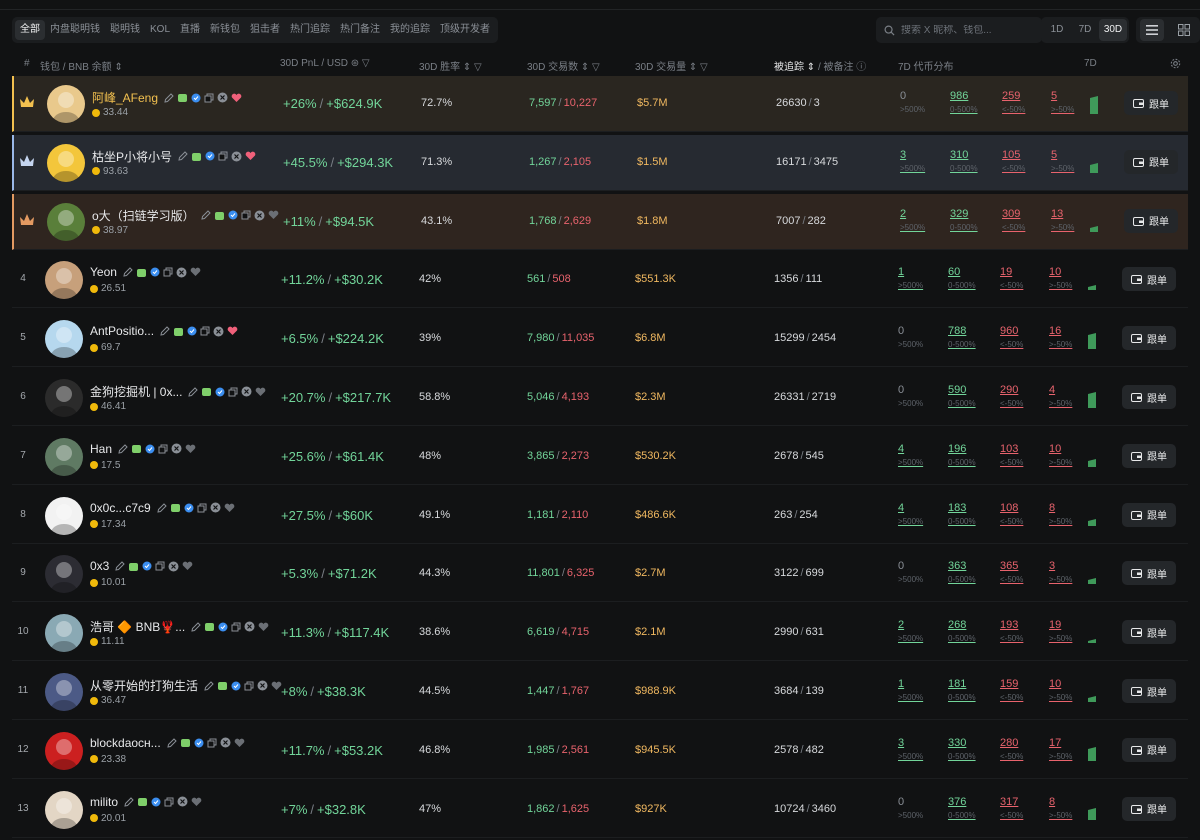  I want to click on wallet-name: o大（扫链学习版）, so click(143, 215).